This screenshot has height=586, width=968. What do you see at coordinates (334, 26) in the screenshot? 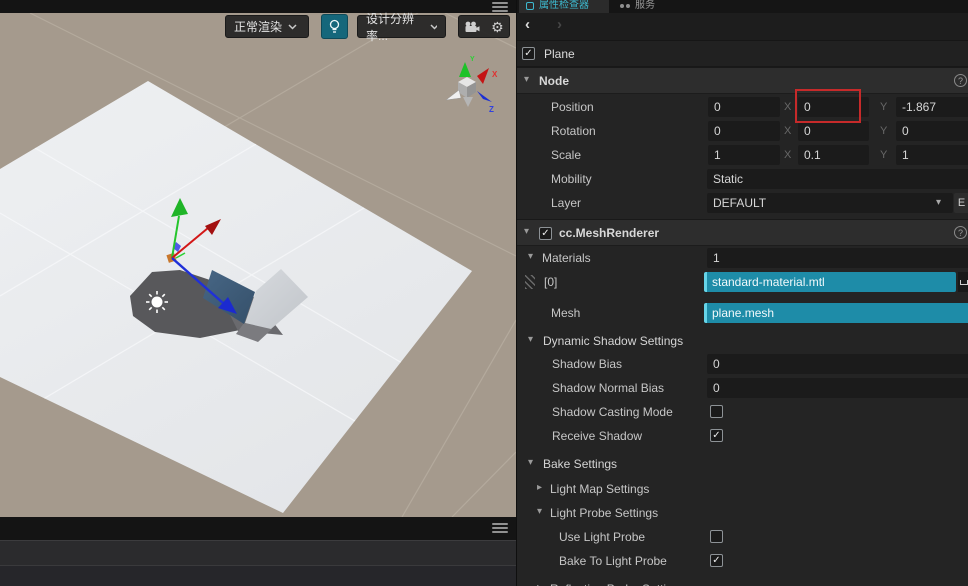
I see `light-toggle-button` at bounding box center [334, 26].